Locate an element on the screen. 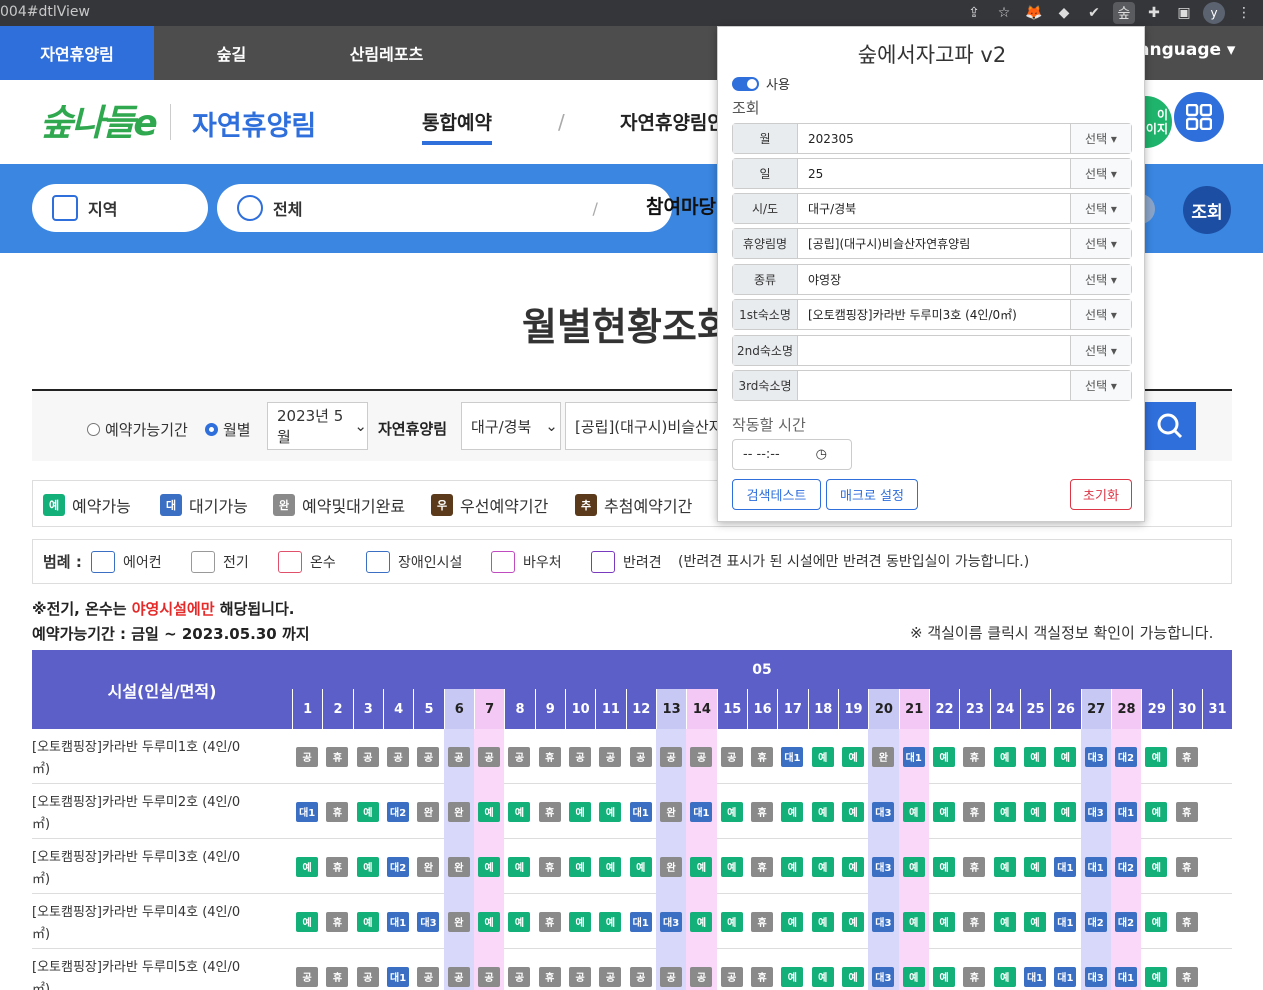  field-value-input: 202305 is located at coordinates (934, 138).